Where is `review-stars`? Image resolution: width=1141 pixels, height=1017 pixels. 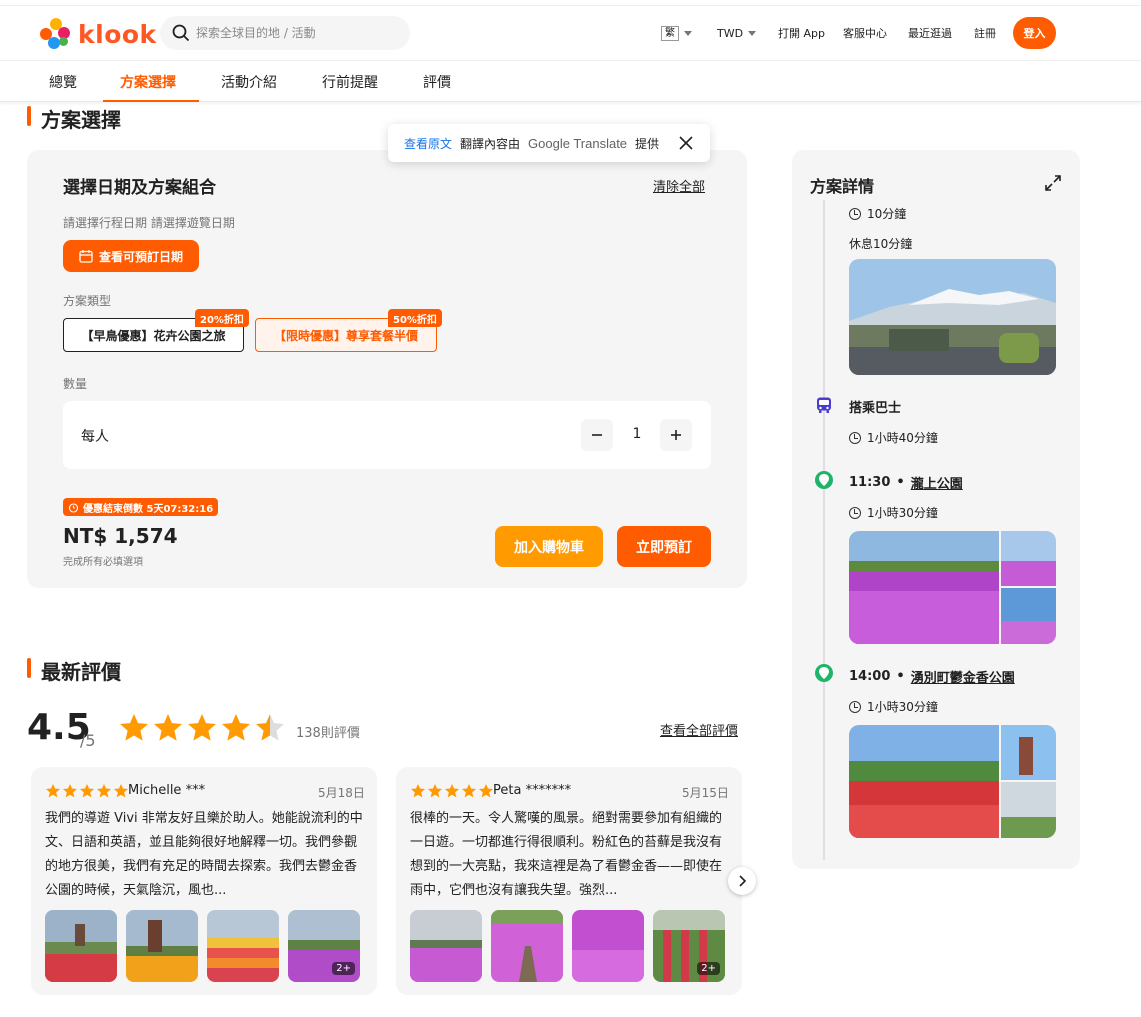
review-stars is located at coordinates (87, 791).